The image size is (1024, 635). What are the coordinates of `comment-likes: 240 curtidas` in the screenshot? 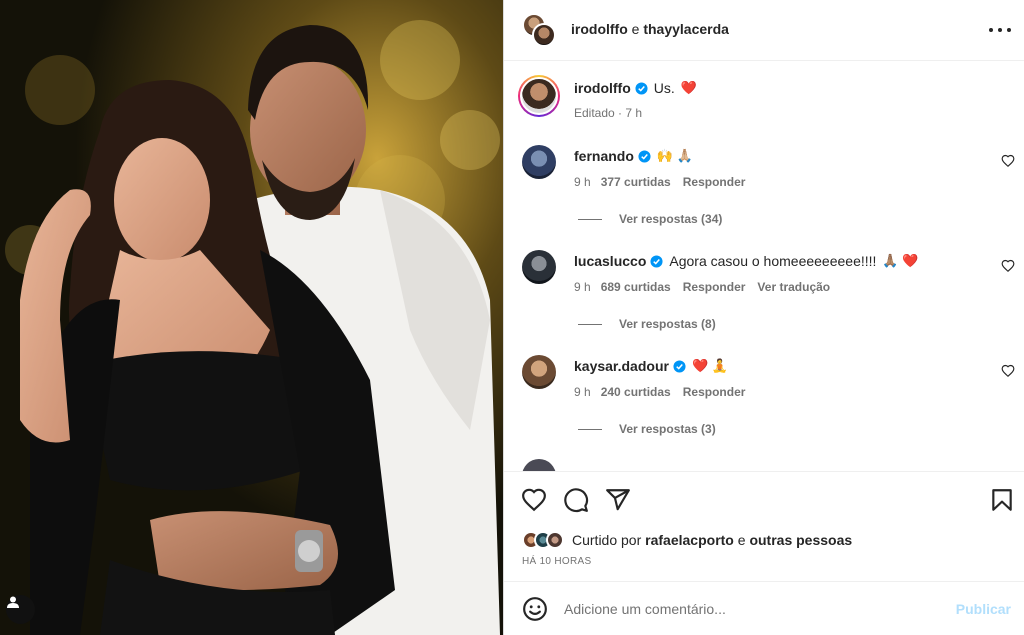 It's located at (636, 392).